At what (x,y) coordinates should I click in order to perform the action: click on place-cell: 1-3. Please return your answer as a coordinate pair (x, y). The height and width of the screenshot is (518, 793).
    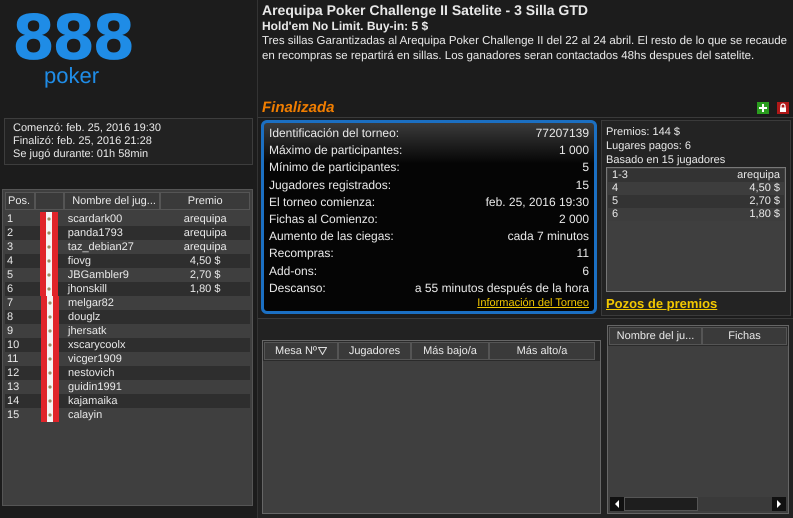
    Looking at the image, I should click on (620, 175).